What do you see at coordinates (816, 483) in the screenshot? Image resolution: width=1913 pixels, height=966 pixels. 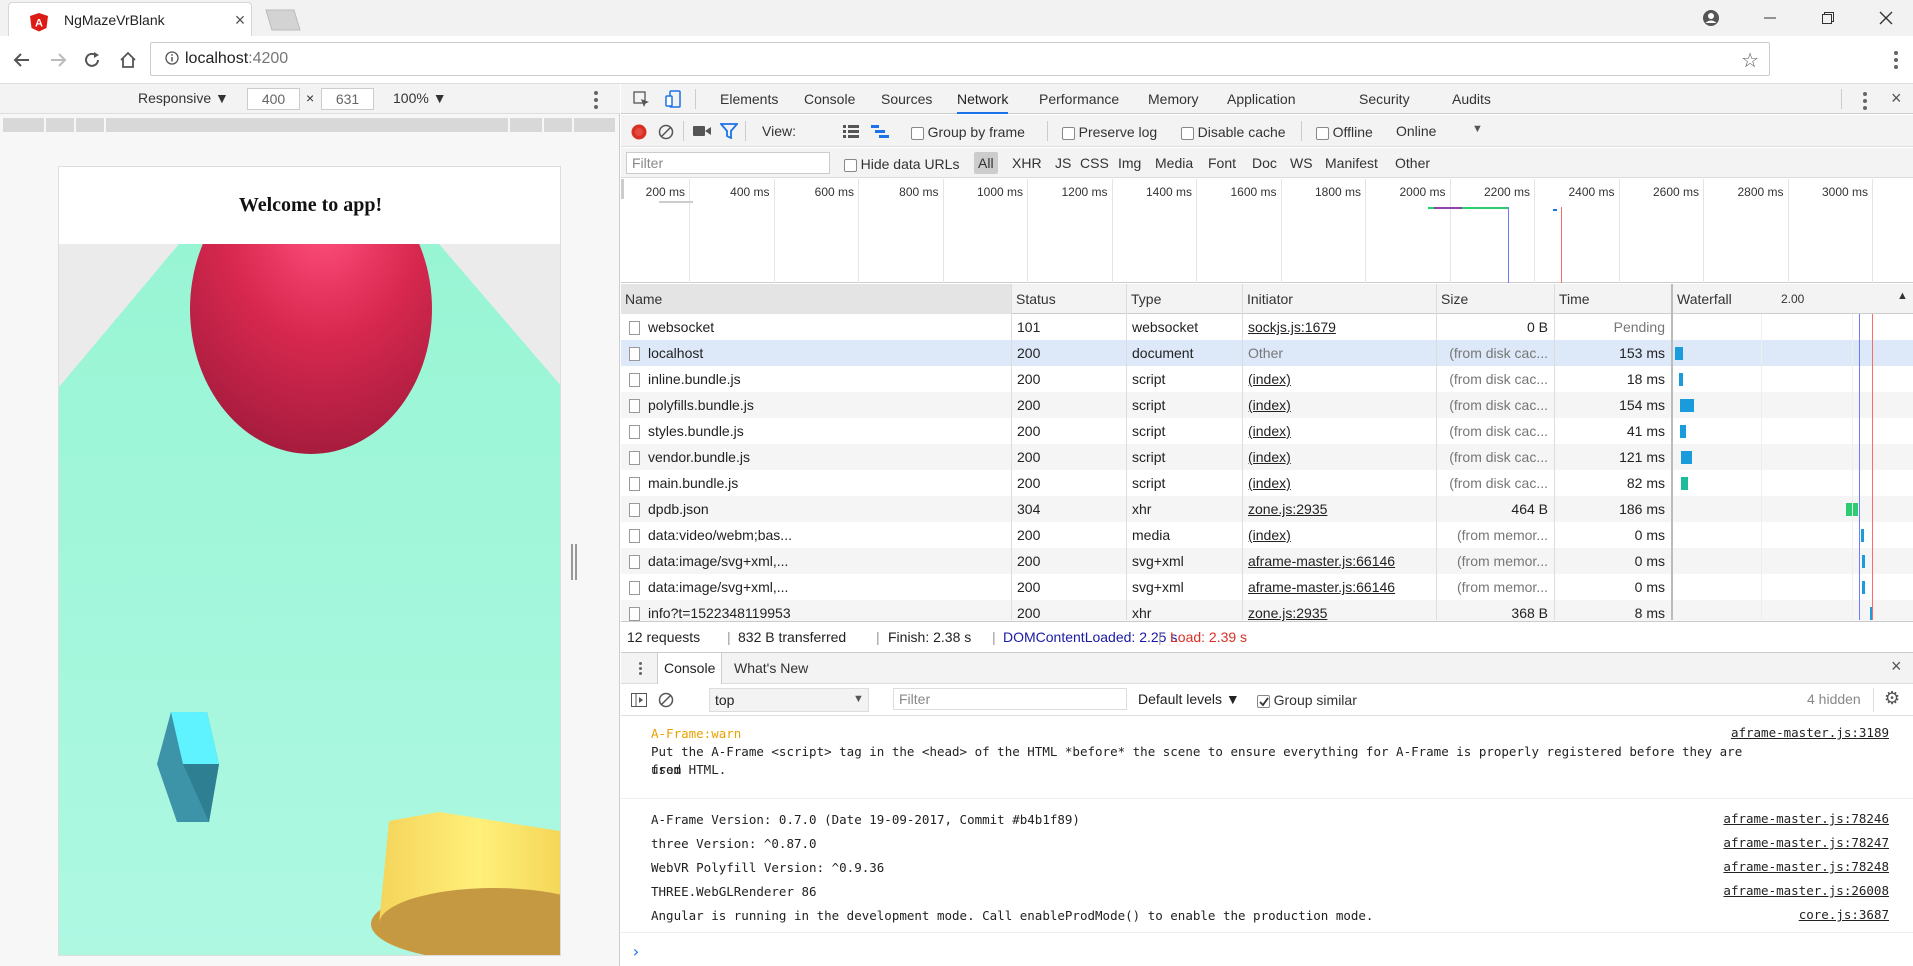 I see `request-name: main.bundle.js` at bounding box center [816, 483].